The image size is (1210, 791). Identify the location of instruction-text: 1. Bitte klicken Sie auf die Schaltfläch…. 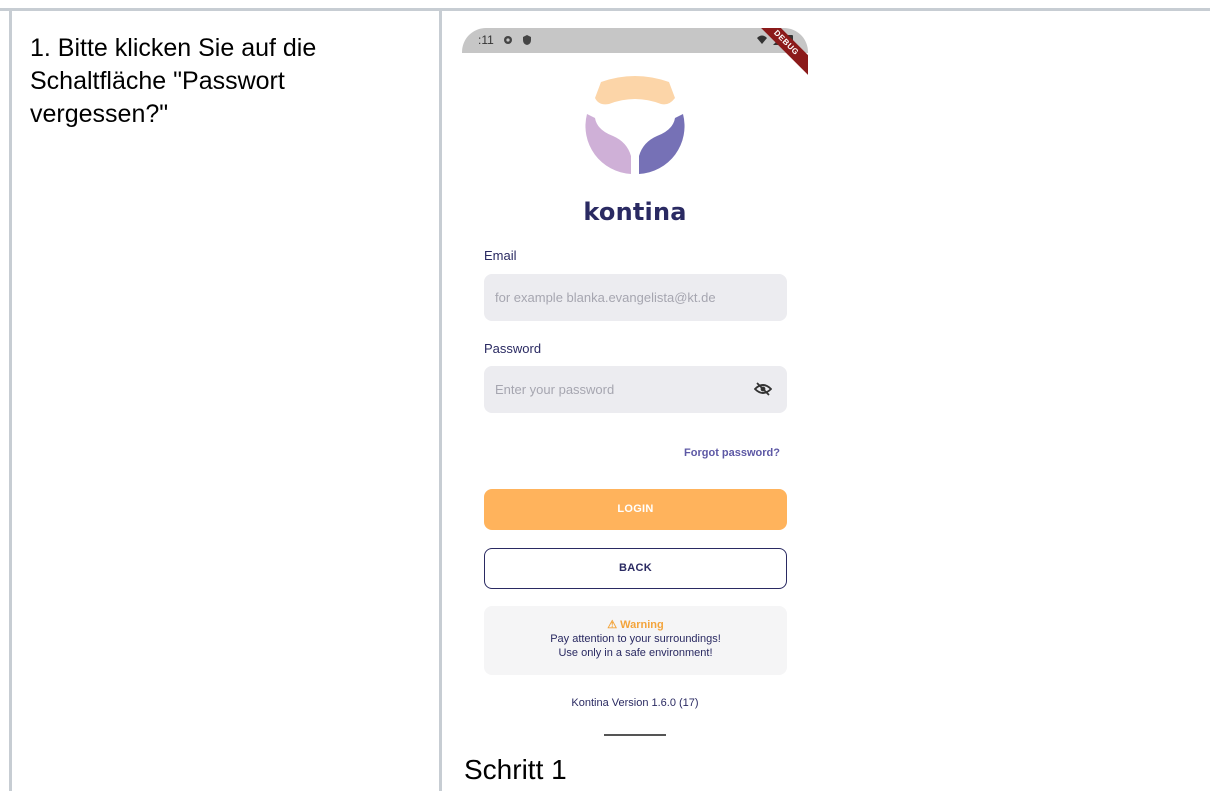
(173, 81).